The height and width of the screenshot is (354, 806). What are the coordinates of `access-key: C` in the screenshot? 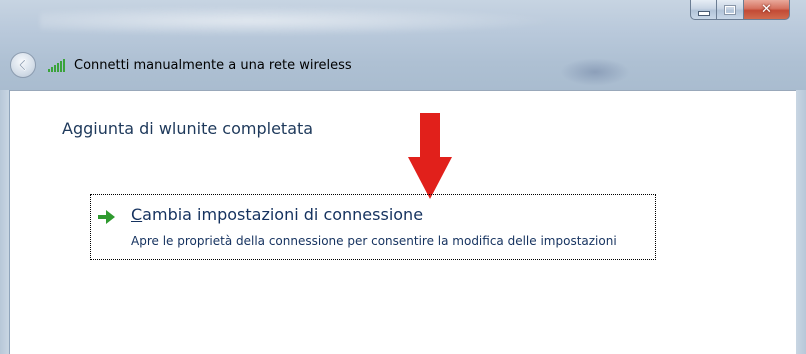 It's located at (137, 214).